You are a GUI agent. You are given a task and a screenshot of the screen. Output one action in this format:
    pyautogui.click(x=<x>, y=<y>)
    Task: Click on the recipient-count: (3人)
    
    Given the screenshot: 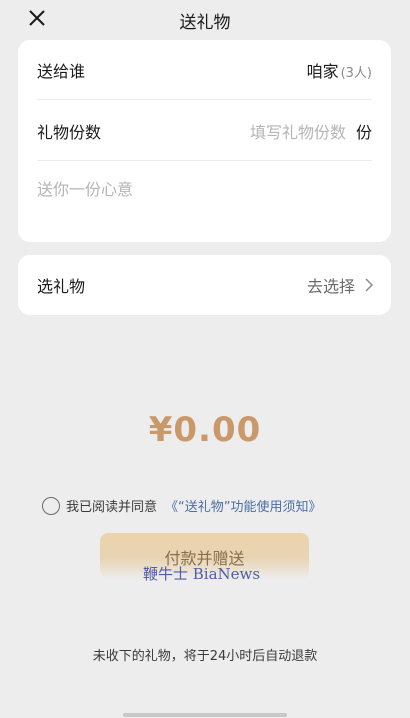 What is the action you would take?
    pyautogui.click(x=356, y=73)
    